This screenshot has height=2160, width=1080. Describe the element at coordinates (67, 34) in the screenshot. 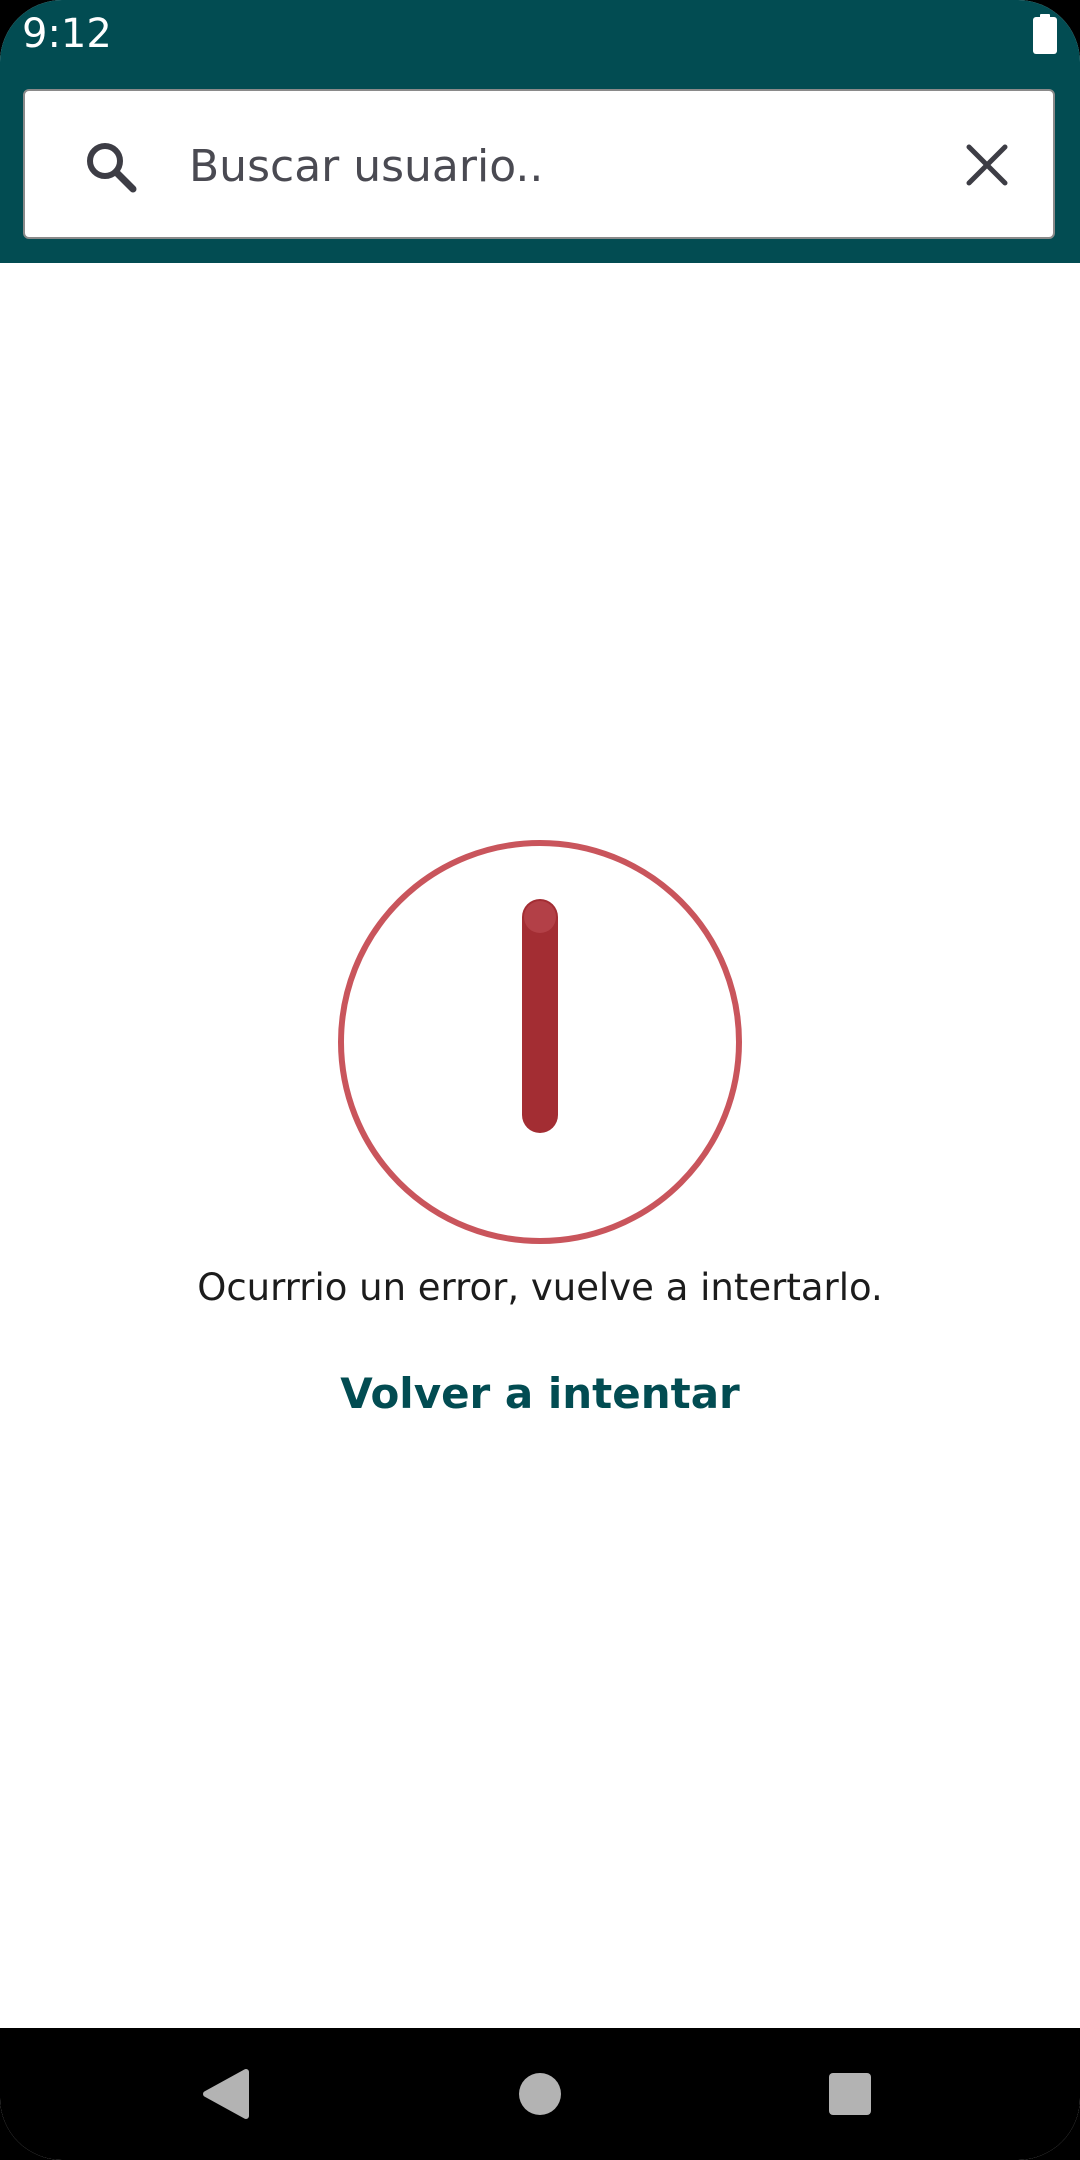

I see `status-time: 9:12` at that location.